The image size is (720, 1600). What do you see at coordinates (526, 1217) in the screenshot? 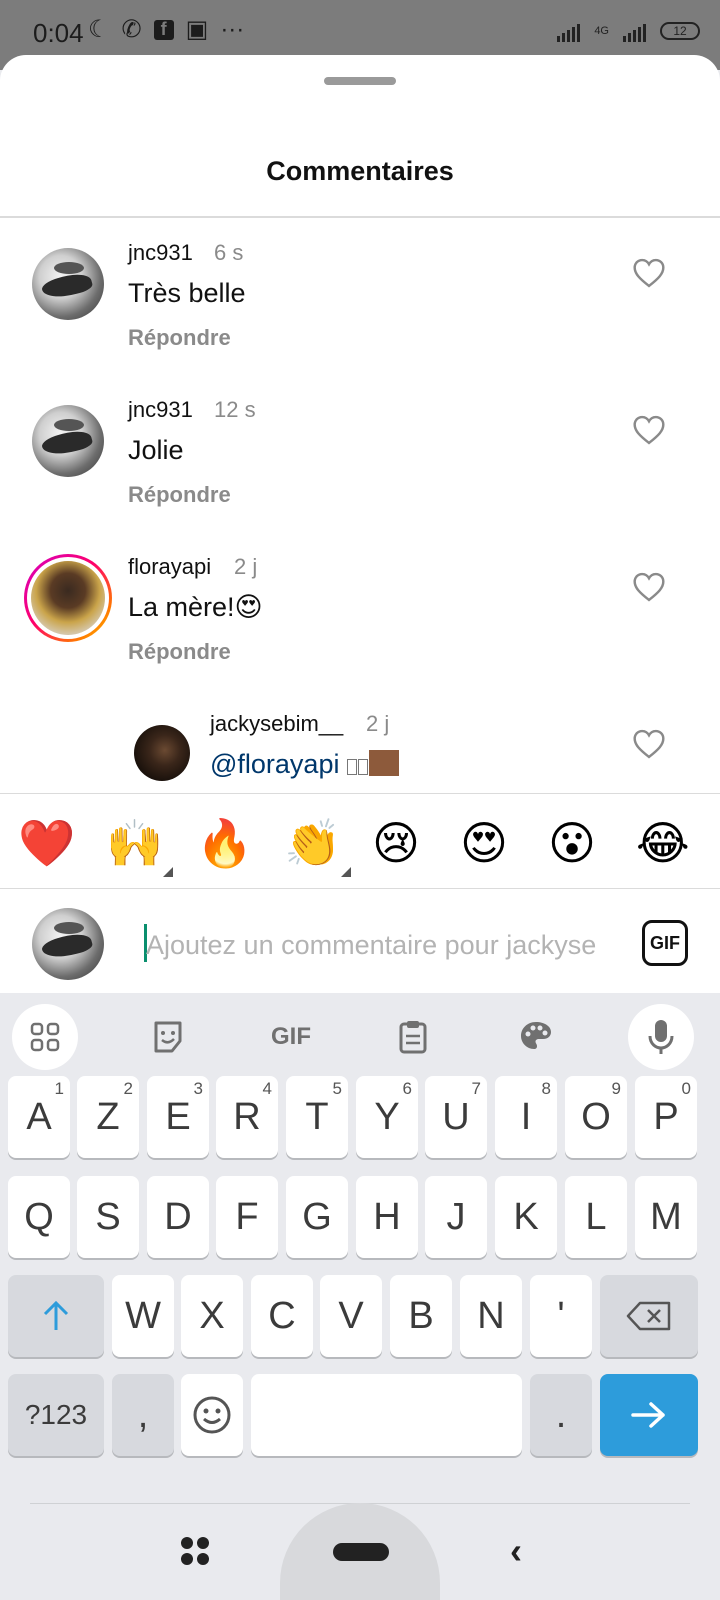
I see `key-k: K` at bounding box center [526, 1217].